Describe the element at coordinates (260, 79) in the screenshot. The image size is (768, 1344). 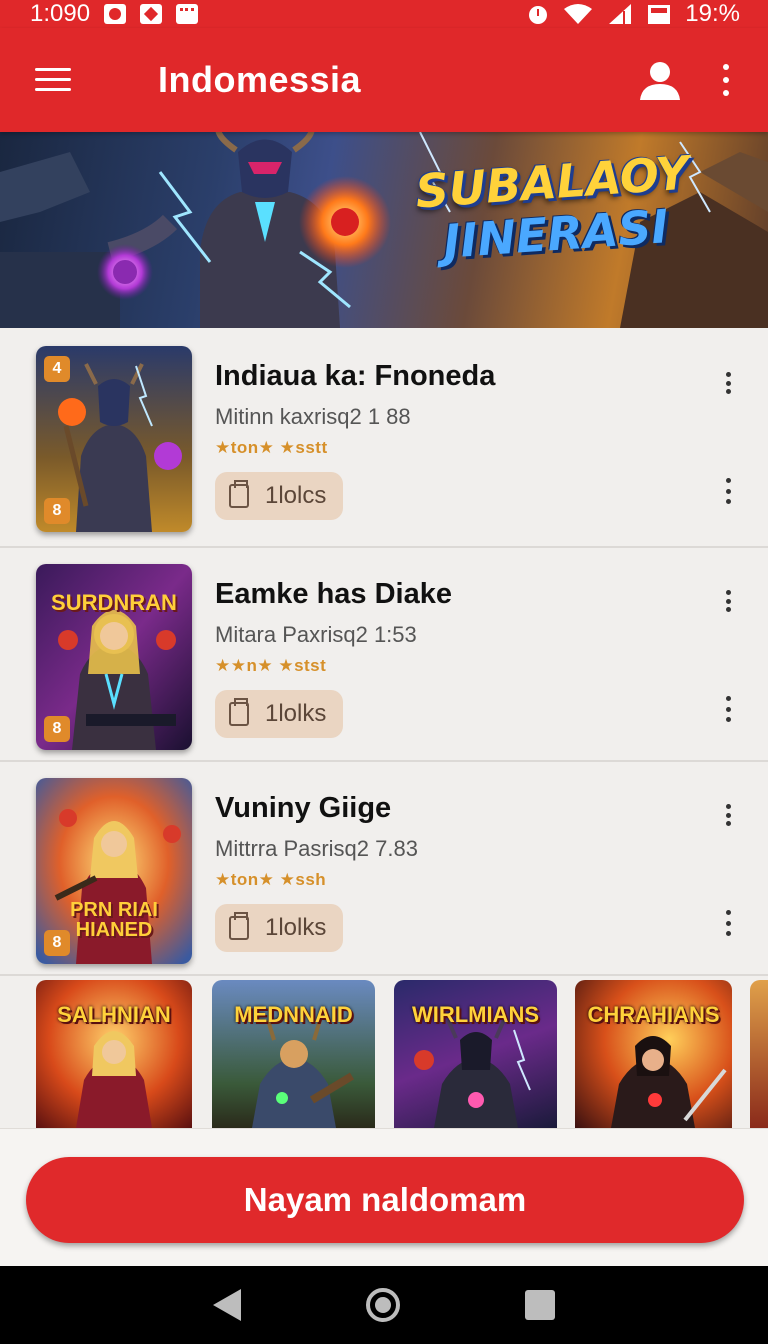
I see `app-title: Indomessia` at that location.